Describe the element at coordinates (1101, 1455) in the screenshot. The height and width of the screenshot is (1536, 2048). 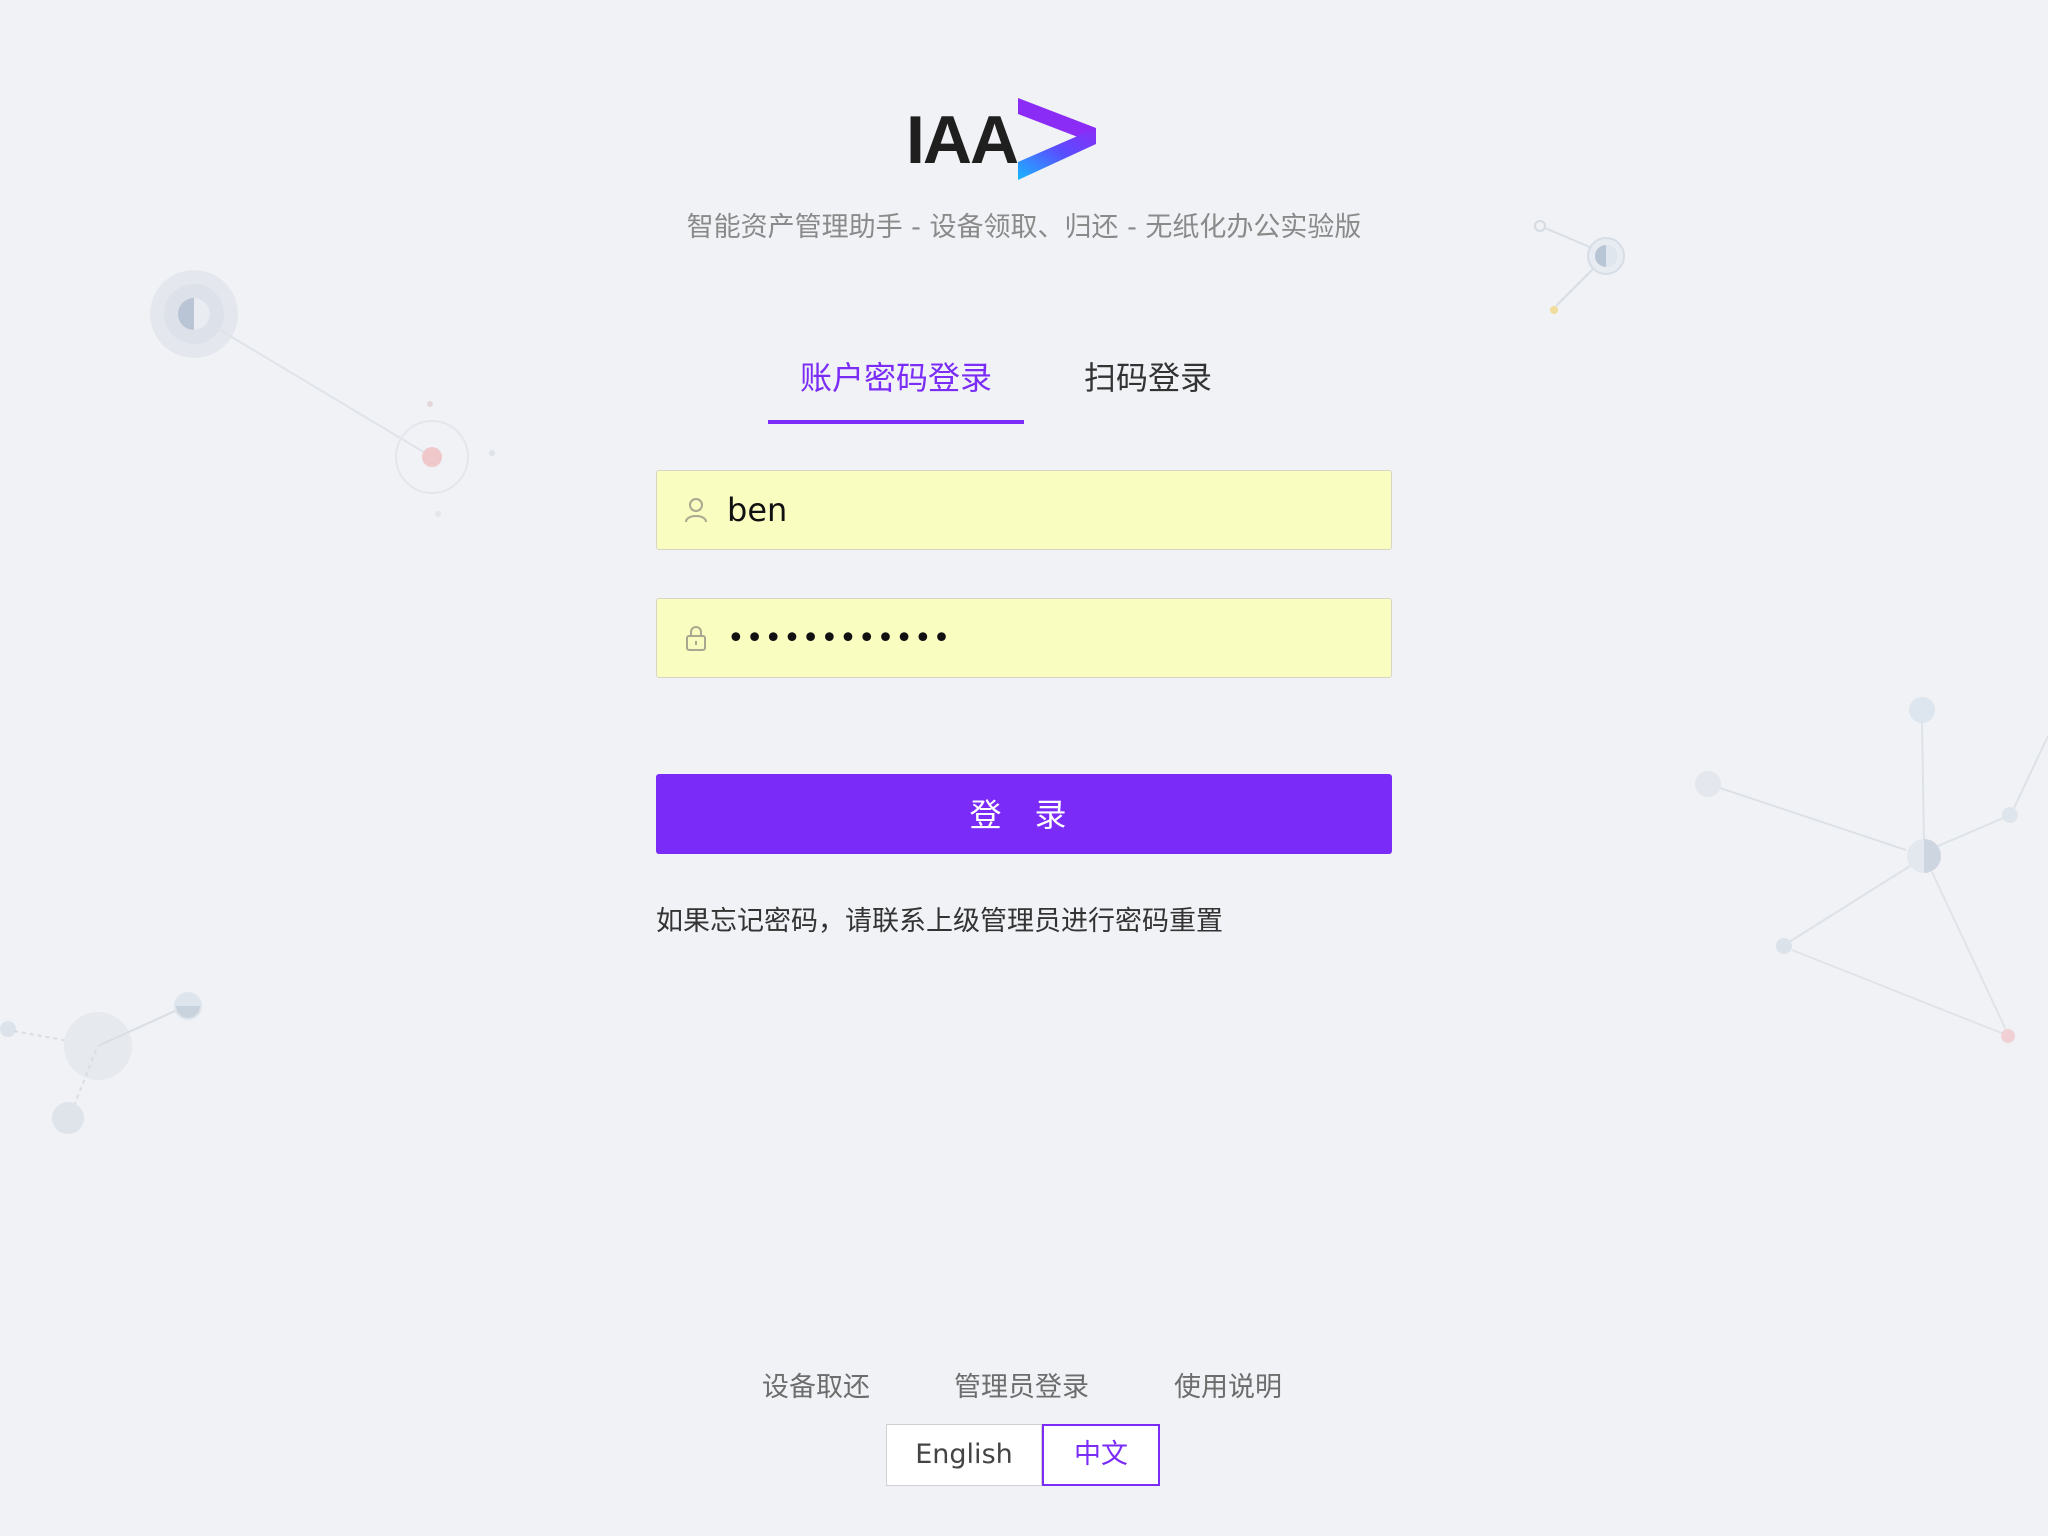
I see `language-chinese-button: 中文` at that location.